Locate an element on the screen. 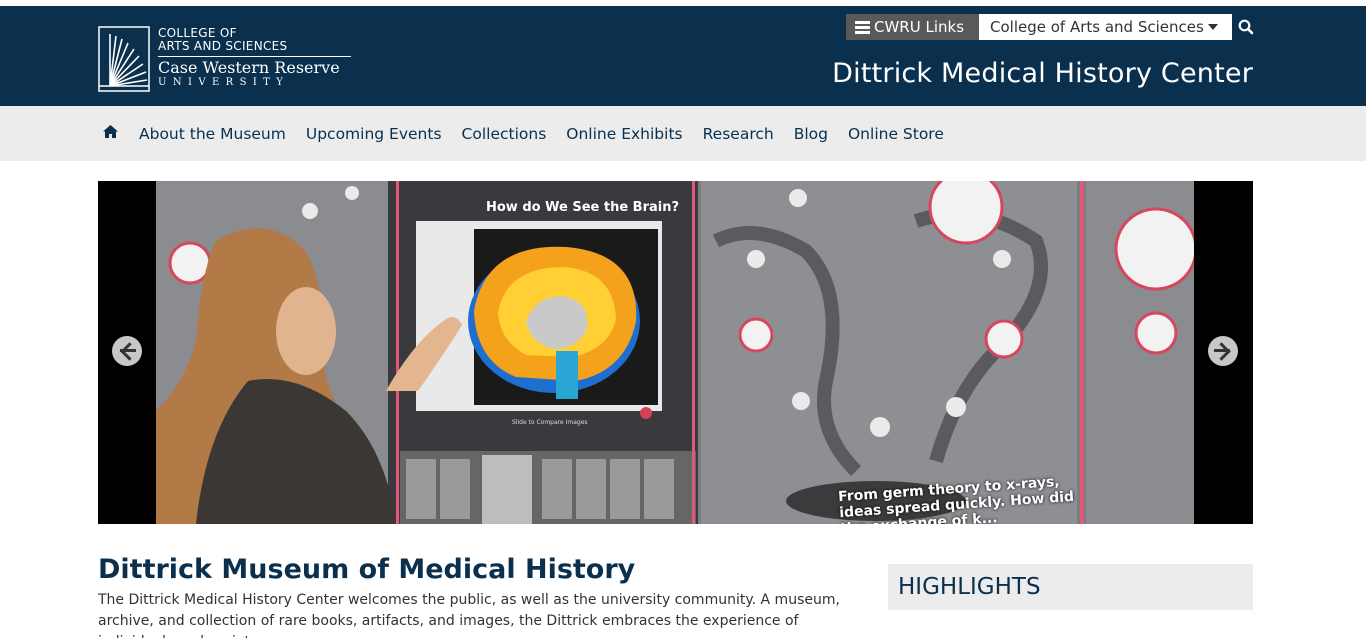 The width and height of the screenshot is (1366, 638). home-icon is located at coordinates (110, 133).